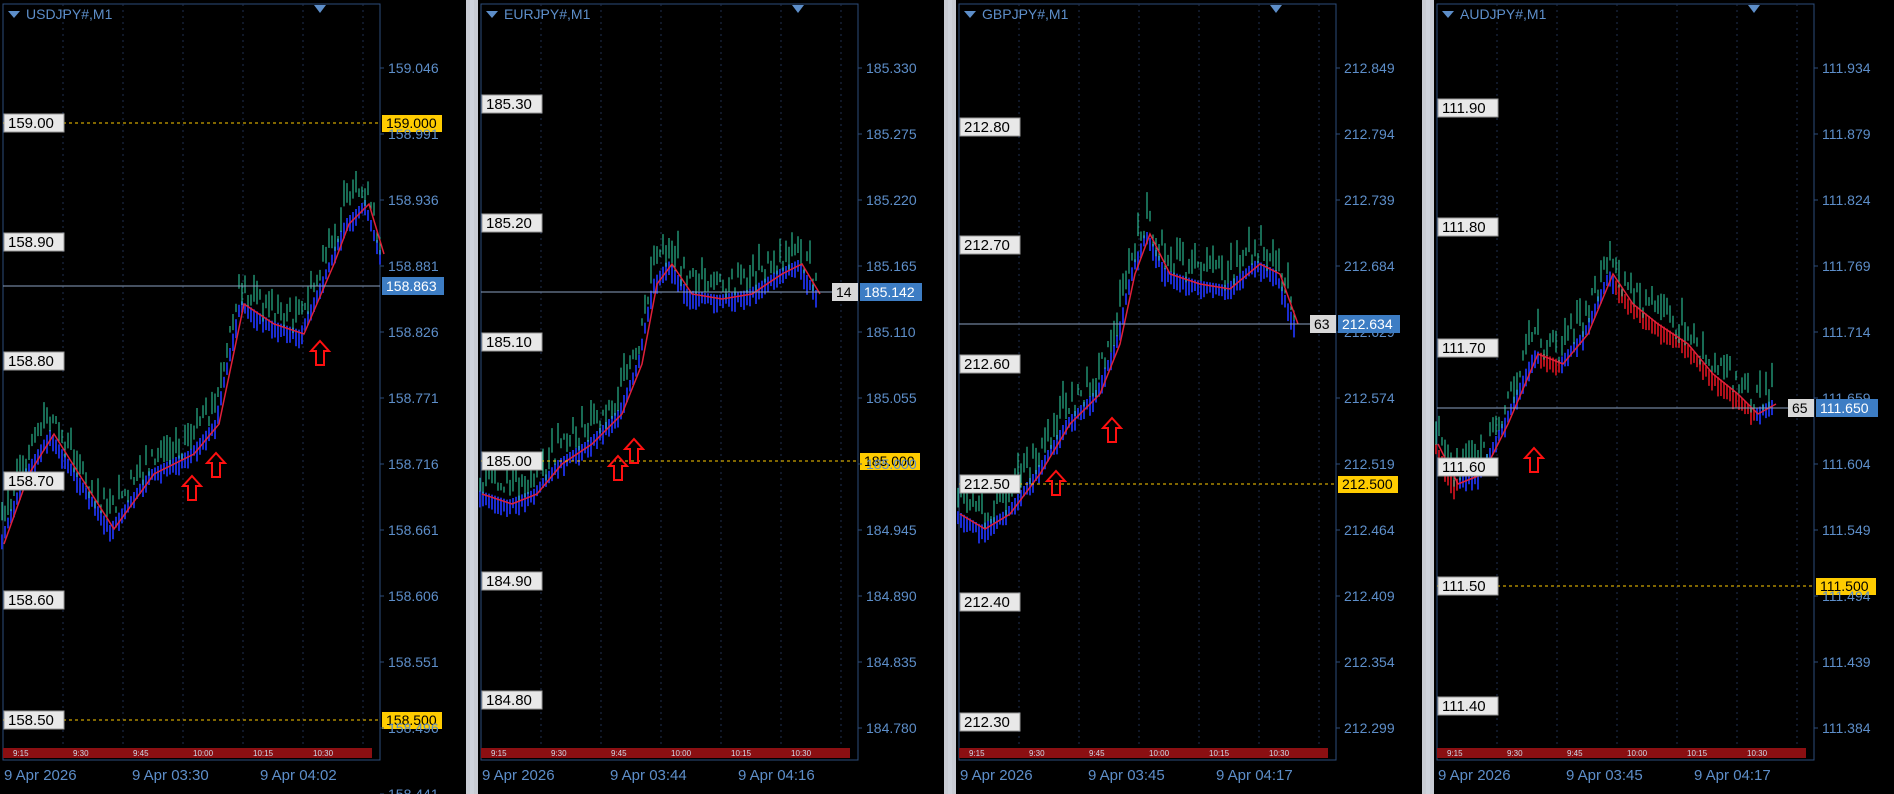  I want to click on price-axis-label: 212.299, so click(1369, 728).